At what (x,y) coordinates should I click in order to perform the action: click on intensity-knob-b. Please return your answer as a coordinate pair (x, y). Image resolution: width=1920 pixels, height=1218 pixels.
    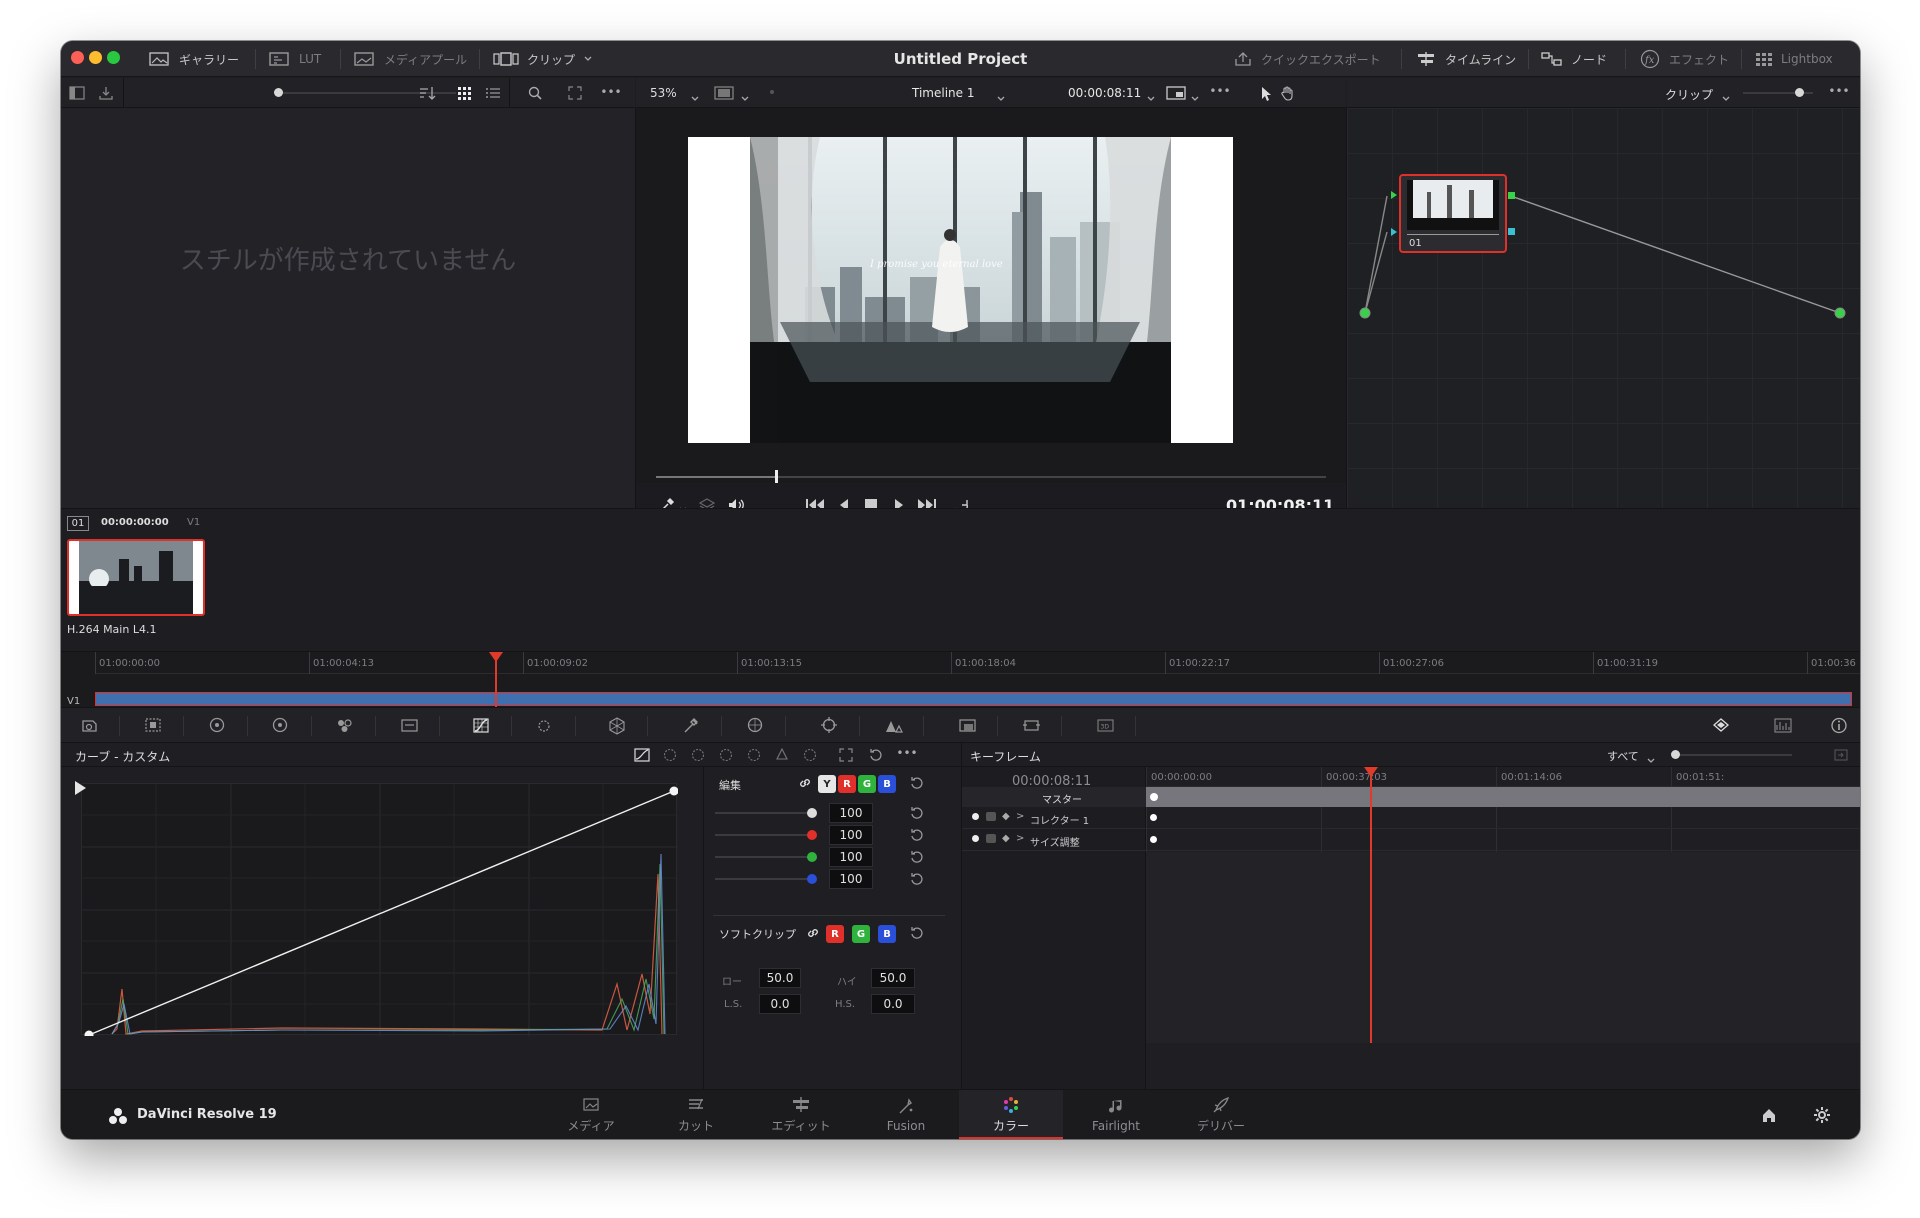
    Looking at the image, I should click on (812, 879).